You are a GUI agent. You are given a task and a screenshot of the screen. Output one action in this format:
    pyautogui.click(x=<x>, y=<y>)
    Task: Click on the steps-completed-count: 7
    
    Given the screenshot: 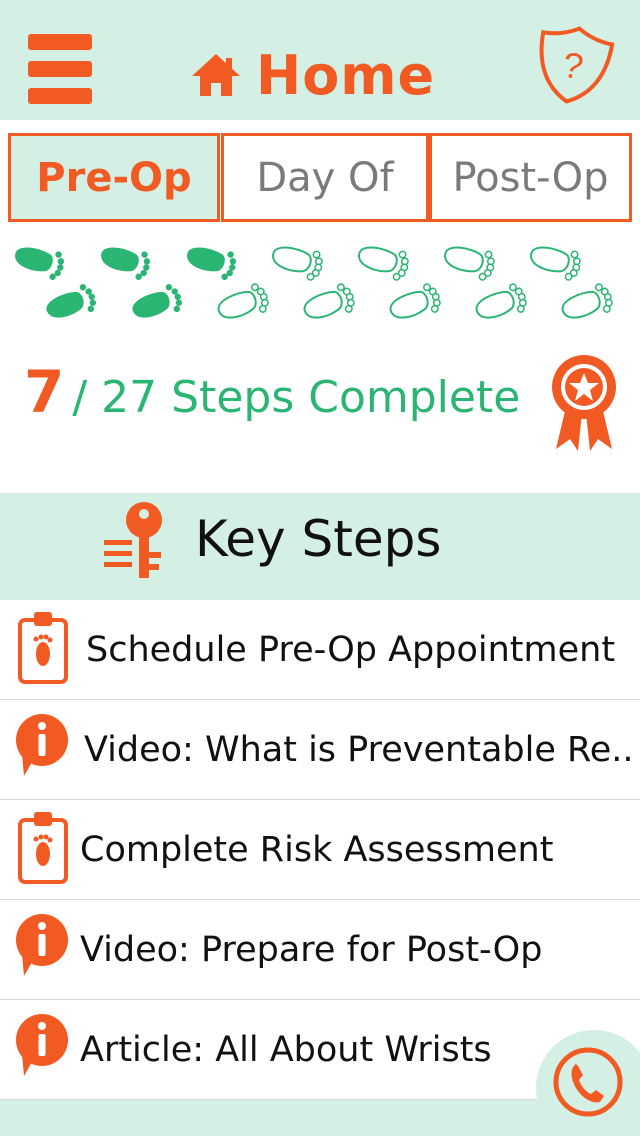 What is the action you would take?
    pyautogui.click(x=44, y=392)
    